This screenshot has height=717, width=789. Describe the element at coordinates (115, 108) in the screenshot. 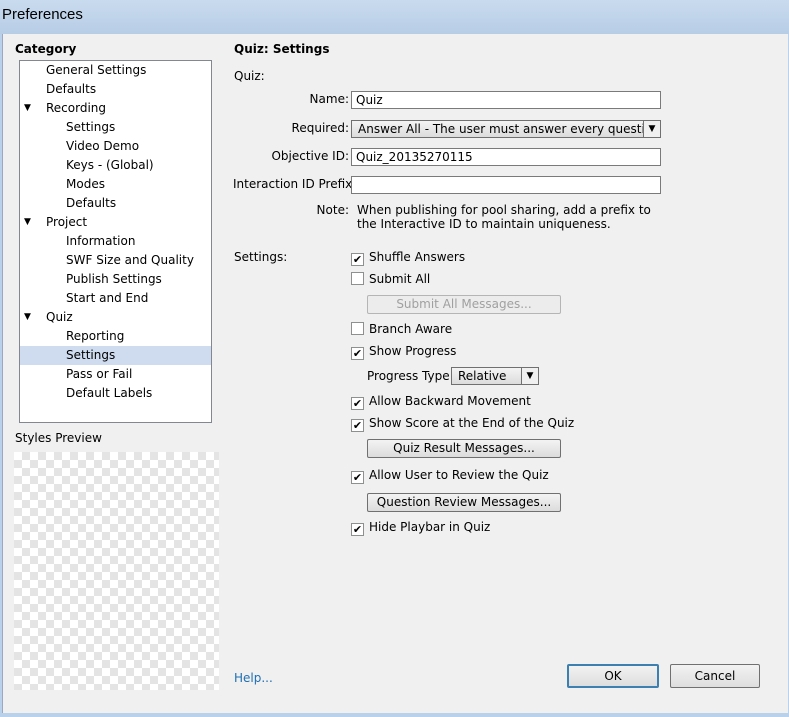

I see `tree-item-recording: ▼ Recording` at that location.